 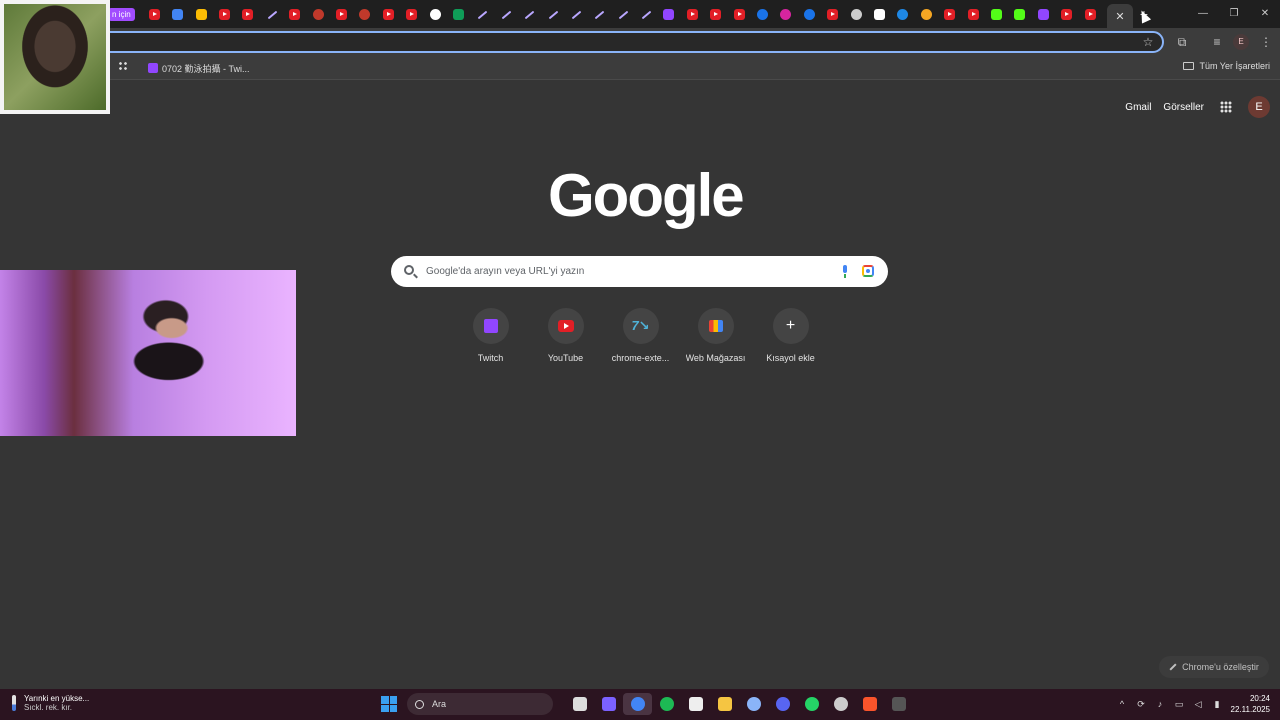 I want to click on obs-app, so click(x=840, y=704).